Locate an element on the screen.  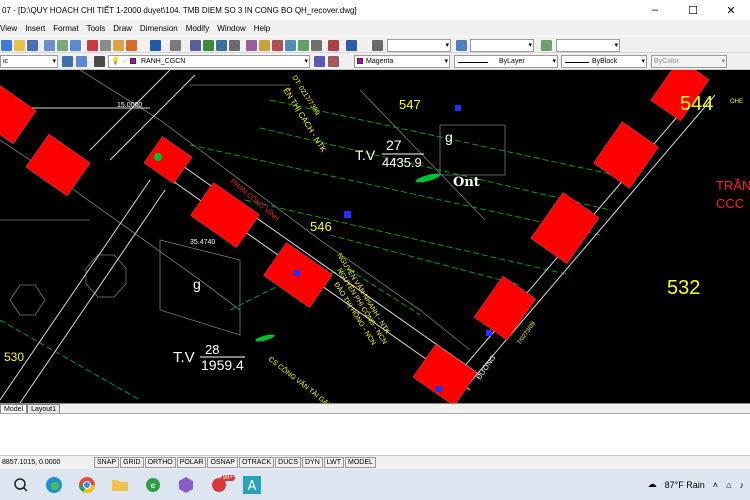
pan-realtime-icon is located at coordinates (195, 45).